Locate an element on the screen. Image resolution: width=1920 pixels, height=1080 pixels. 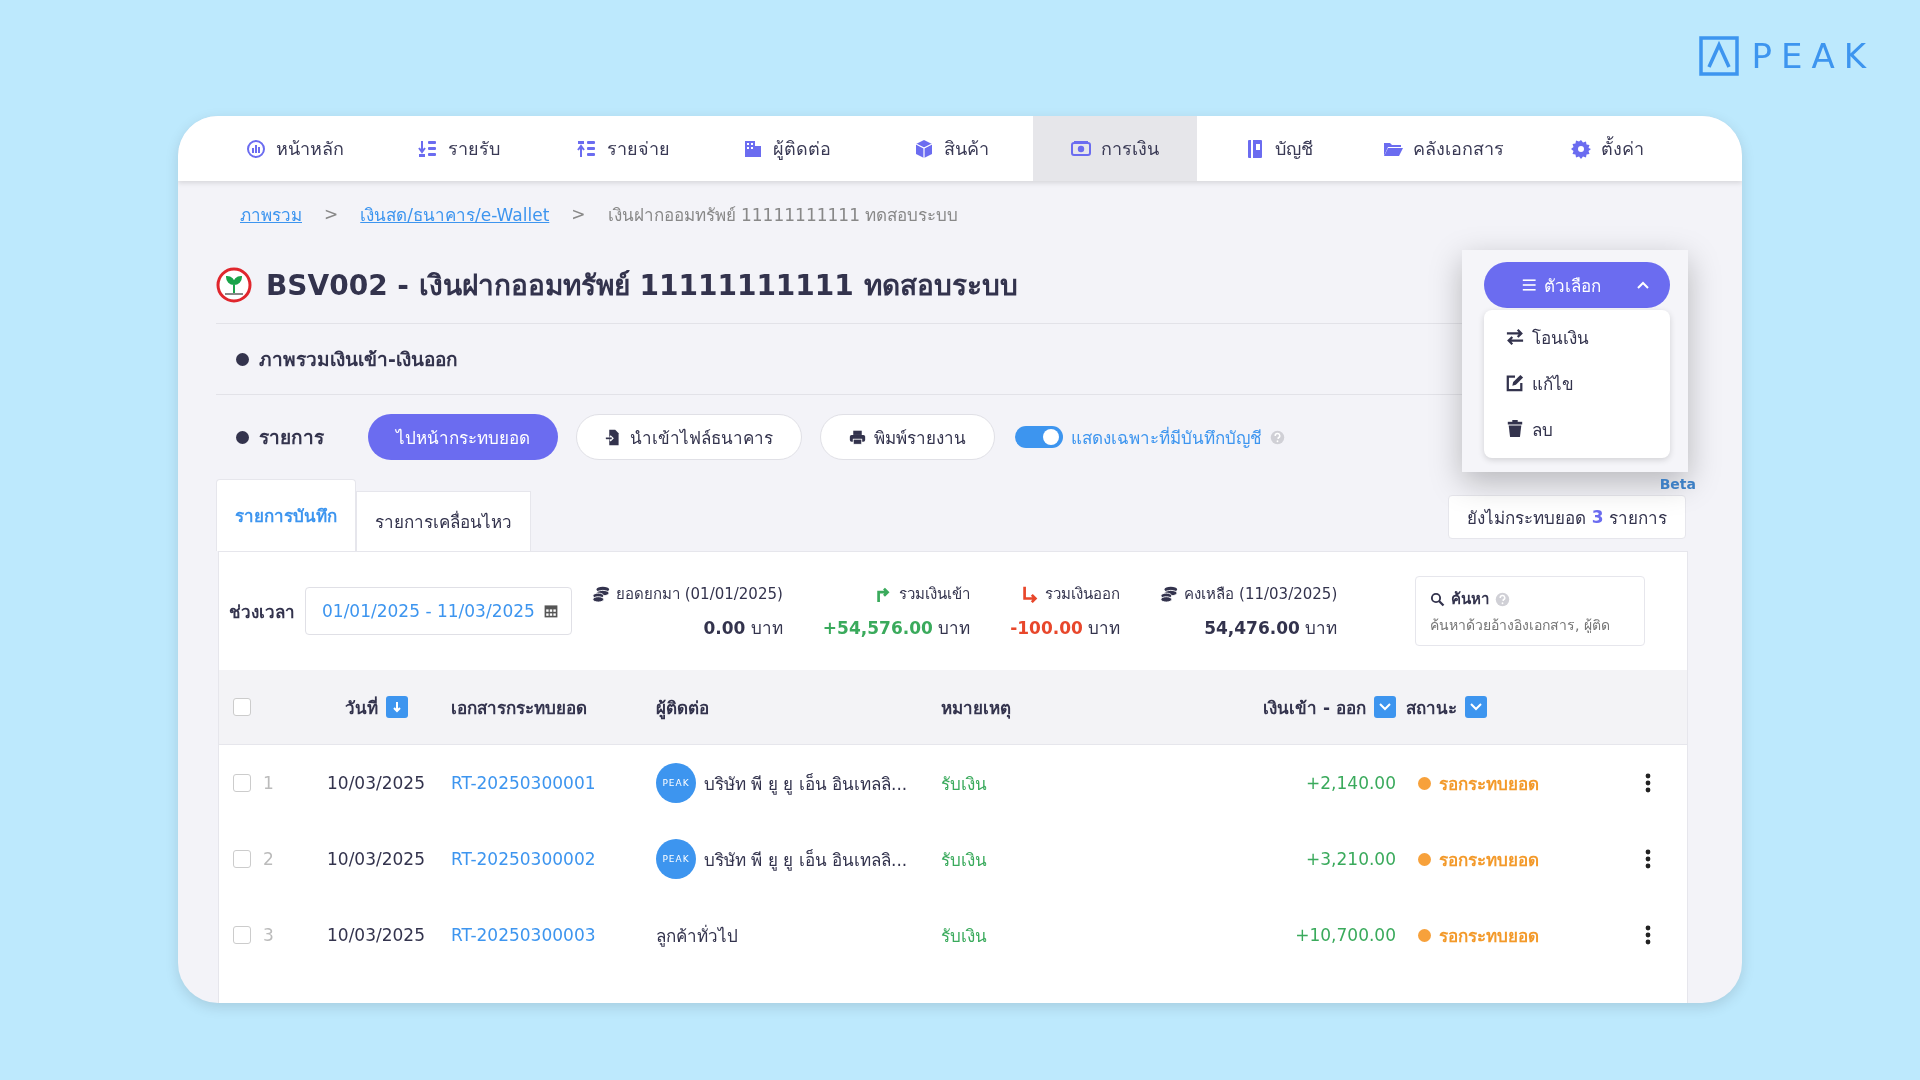
summary-label: รวมเงินเข้า is located at coordinates (935, 594).